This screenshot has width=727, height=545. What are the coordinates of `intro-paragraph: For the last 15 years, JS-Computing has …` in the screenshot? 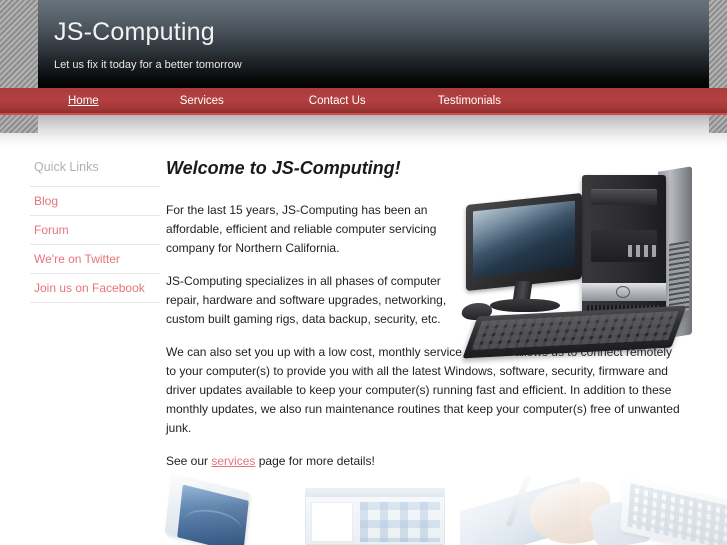 It's located at (301, 229).